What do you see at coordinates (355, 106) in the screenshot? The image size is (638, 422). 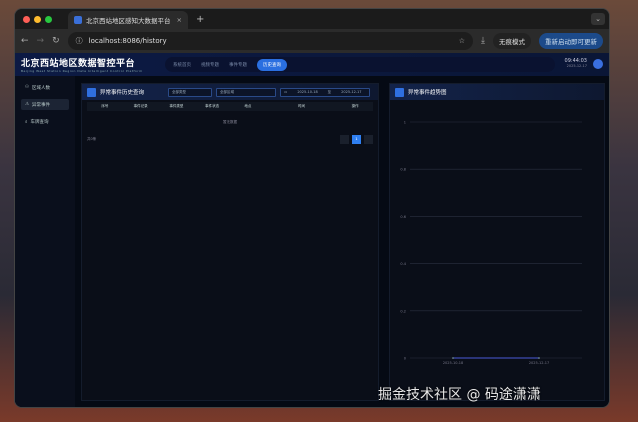 I see `column-header: 操作` at bounding box center [355, 106].